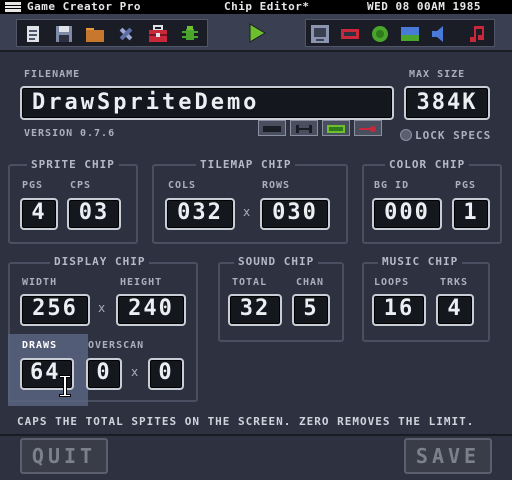  What do you see at coordinates (407, 214) in the screenshot?
I see `color-bgid-field: 000` at bounding box center [407, 214].